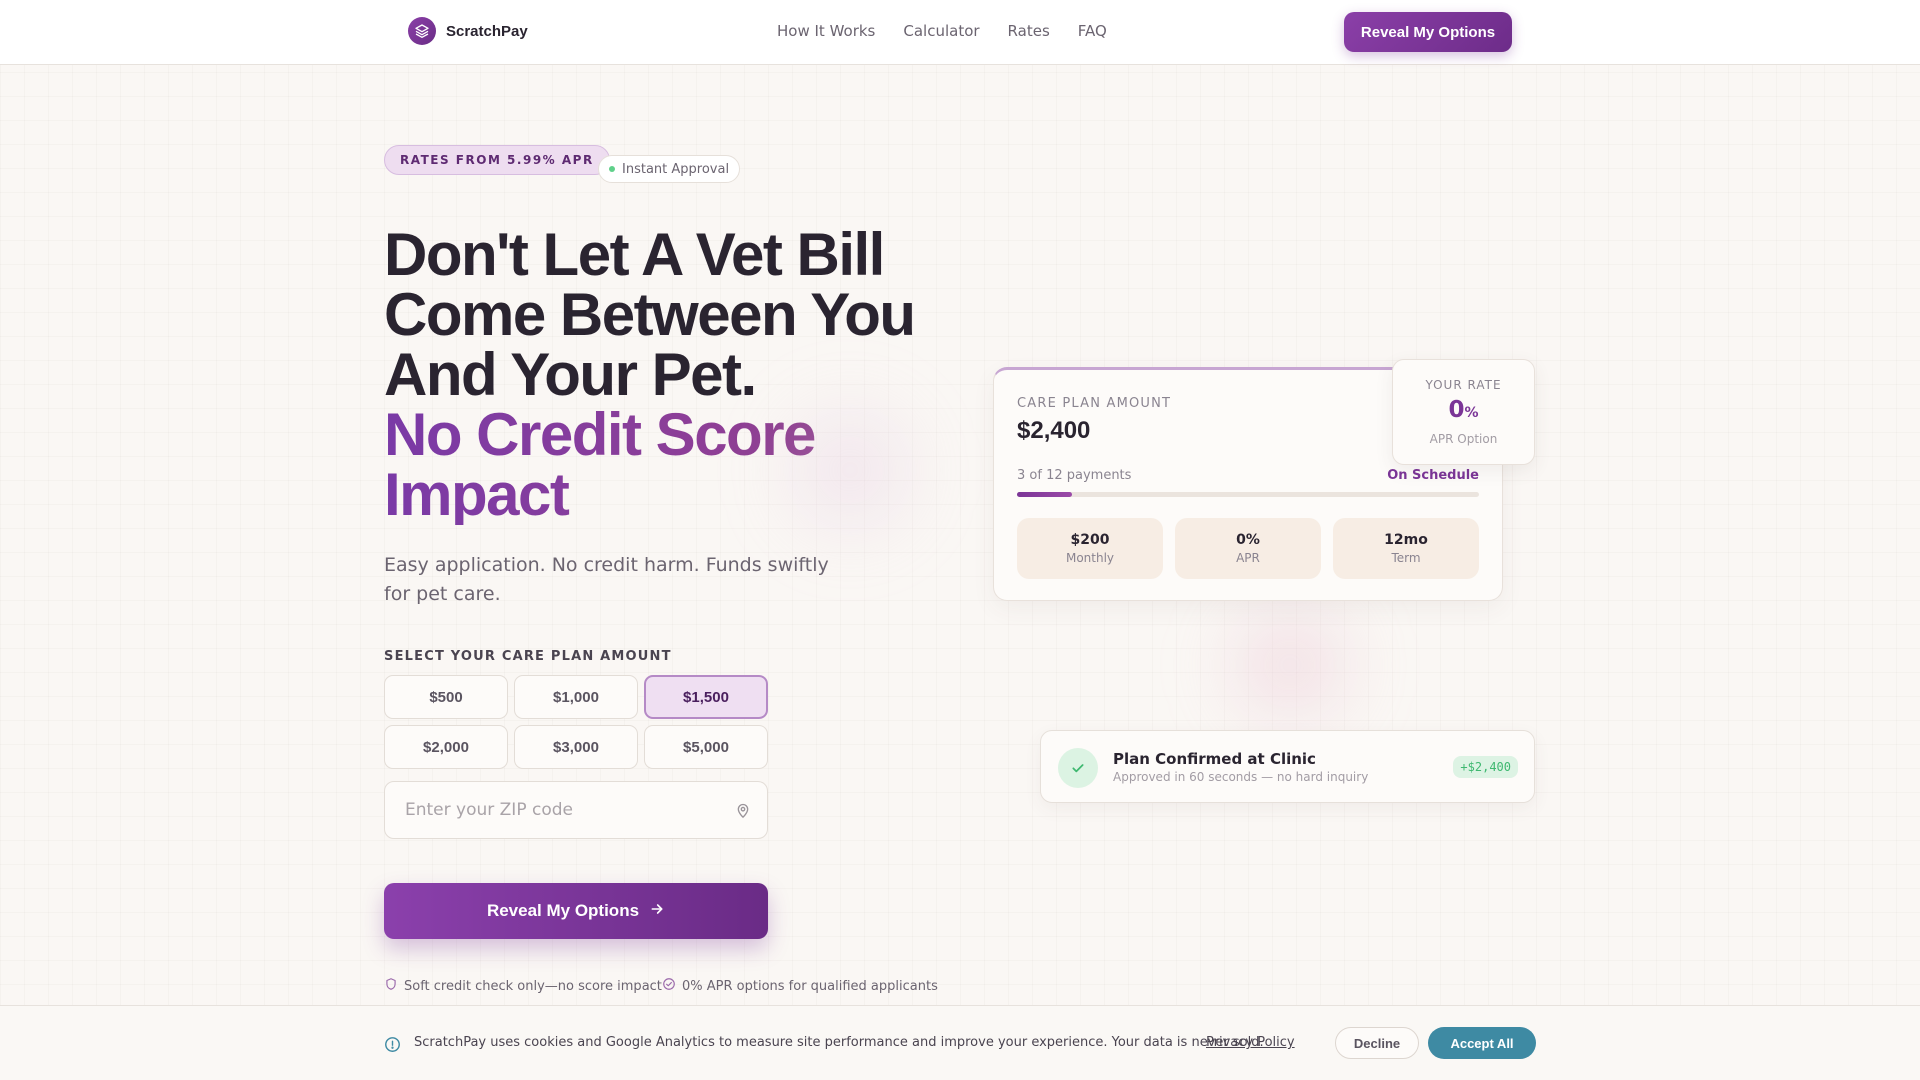 The height and width of the screenshot is (1080, 1920). What do you see at coordinates (1248, 558) in the screenshot?
I see `stat-label: APR` at bounding box center [1248, 558].